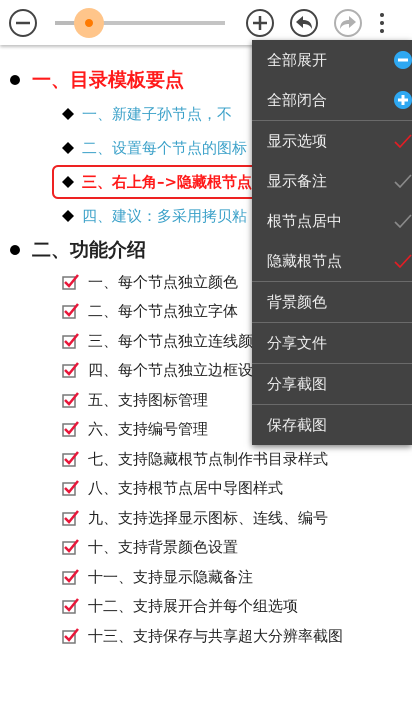  What do you see at coordinates (170, 370) in the screenshot?
I see `outline-node: 四、每个节点独立边框设` at bounding box center [170, 370].